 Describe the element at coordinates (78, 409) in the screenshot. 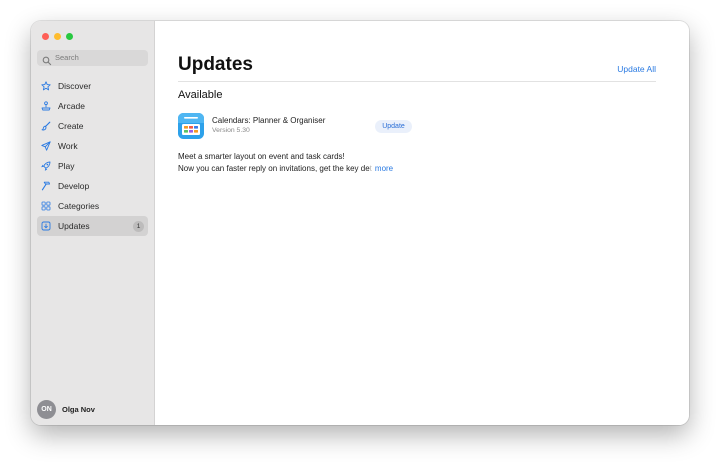

I see `account-name: Olga Nov` at that location.